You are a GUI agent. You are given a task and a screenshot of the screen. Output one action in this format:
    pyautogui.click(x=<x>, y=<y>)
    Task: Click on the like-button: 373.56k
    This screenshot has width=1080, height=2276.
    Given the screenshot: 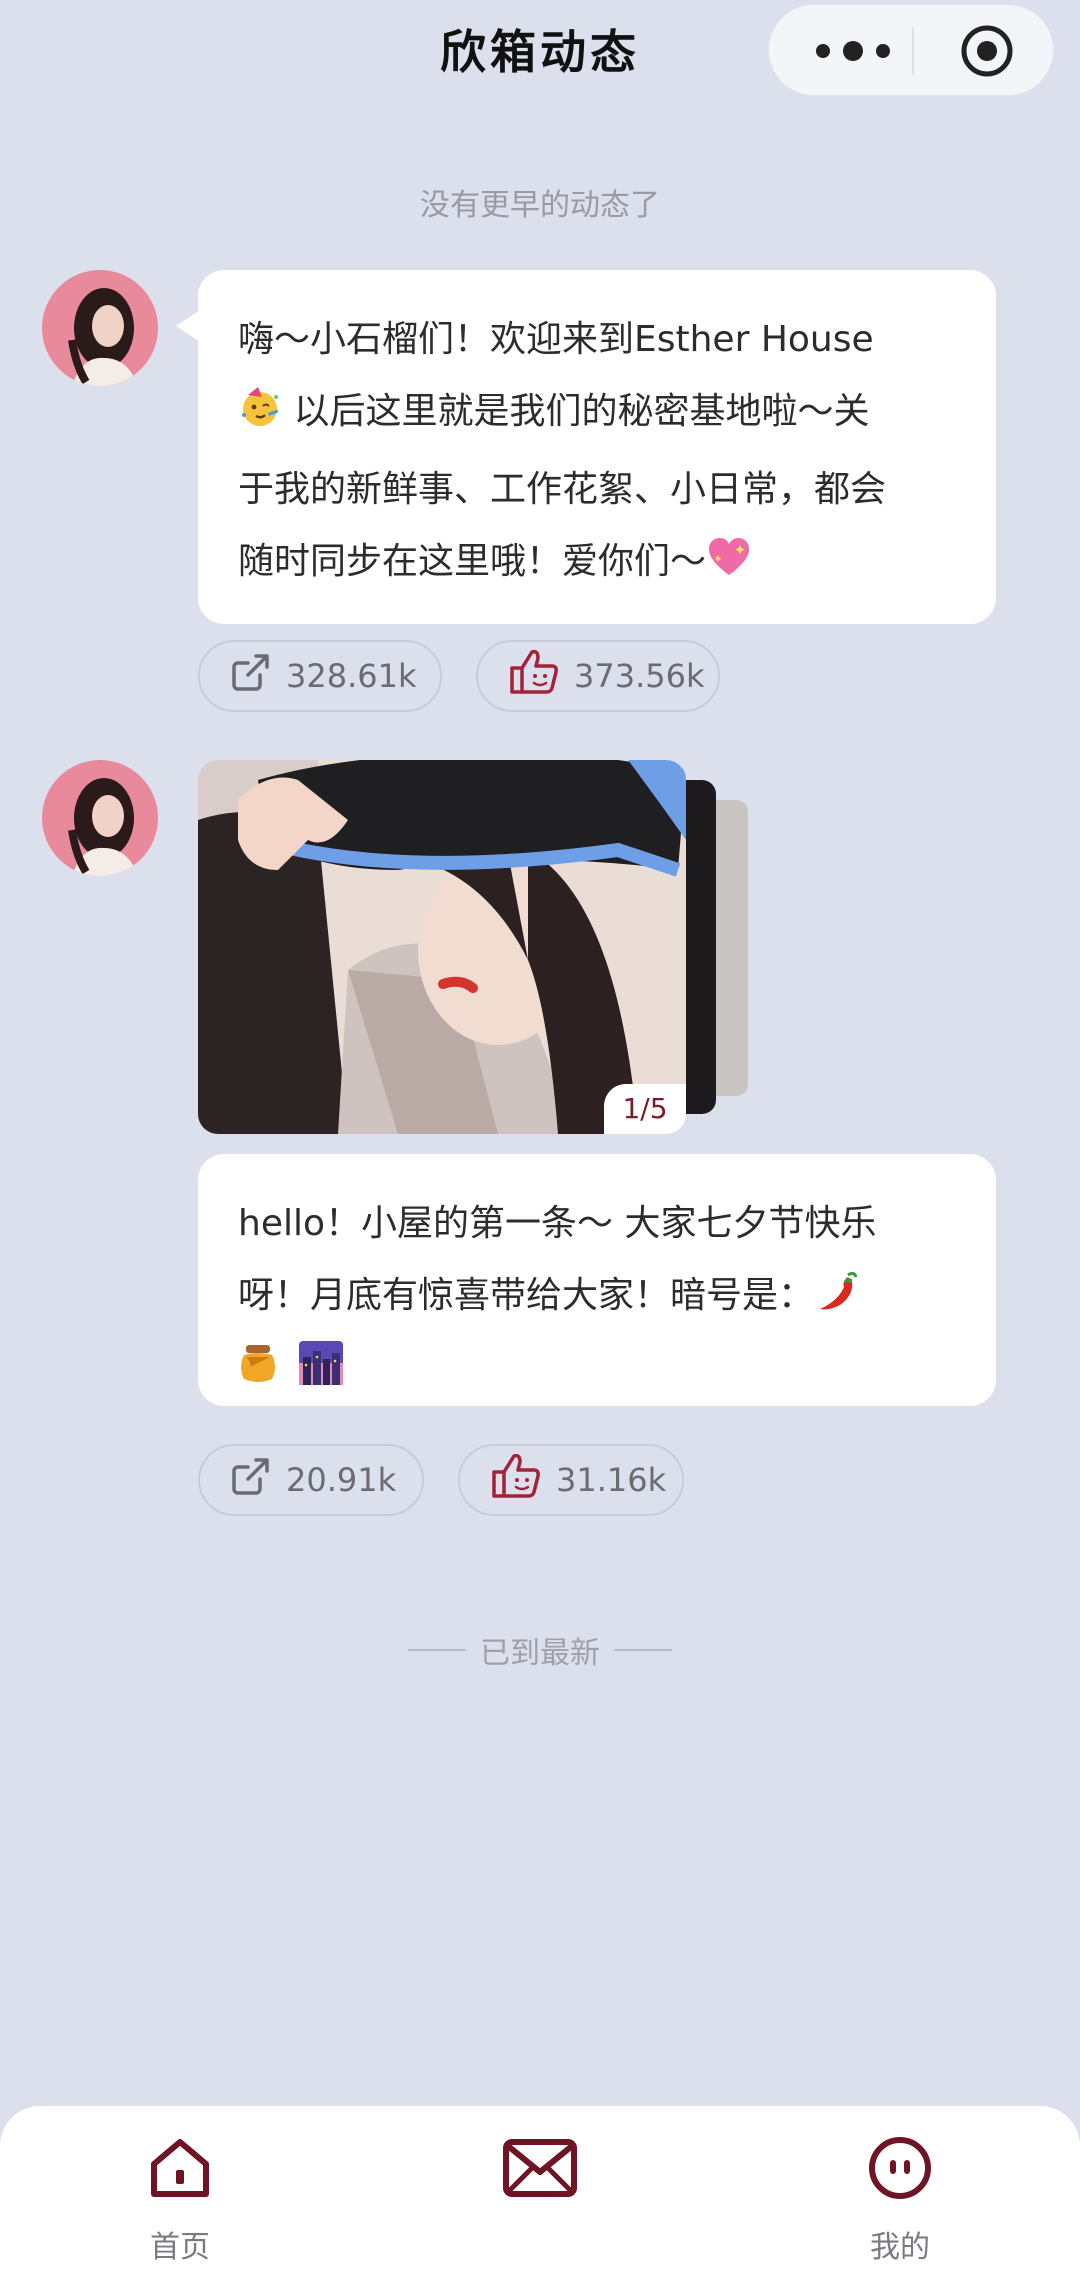 What is the action you would take?
    pyautogui.click(x=598, y=676)
    